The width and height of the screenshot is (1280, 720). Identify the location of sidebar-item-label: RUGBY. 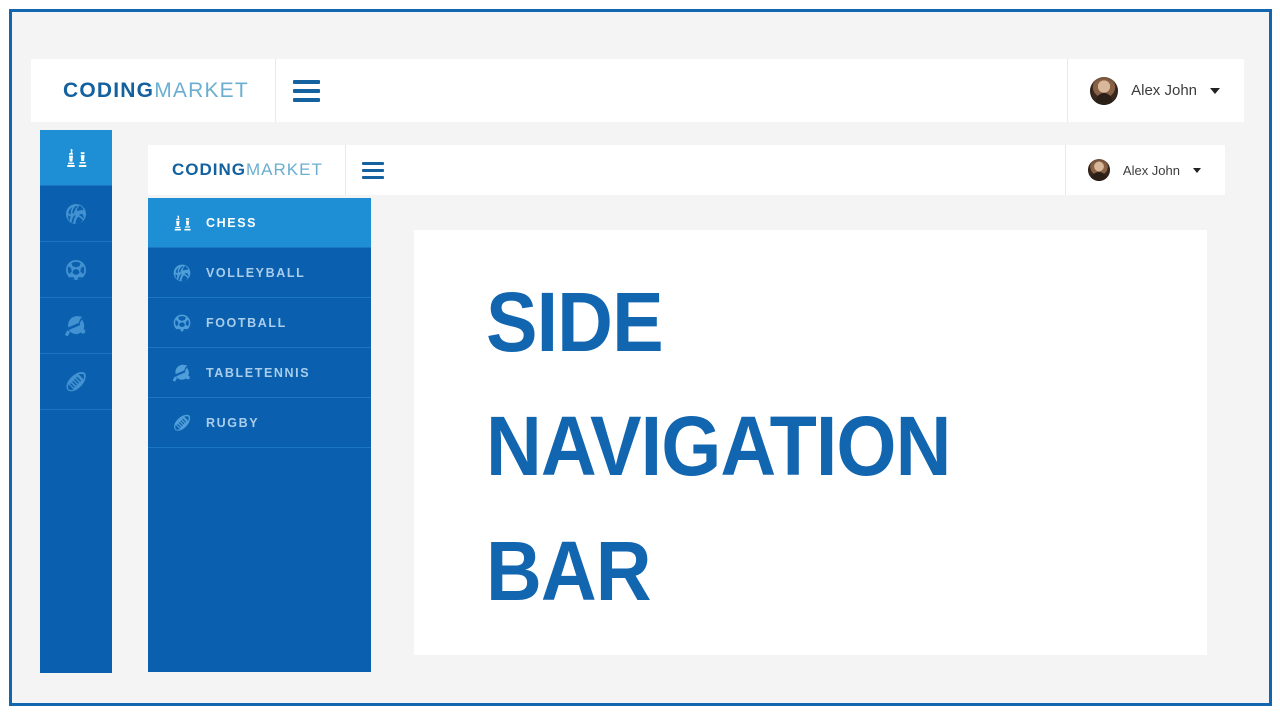
(233, 422).